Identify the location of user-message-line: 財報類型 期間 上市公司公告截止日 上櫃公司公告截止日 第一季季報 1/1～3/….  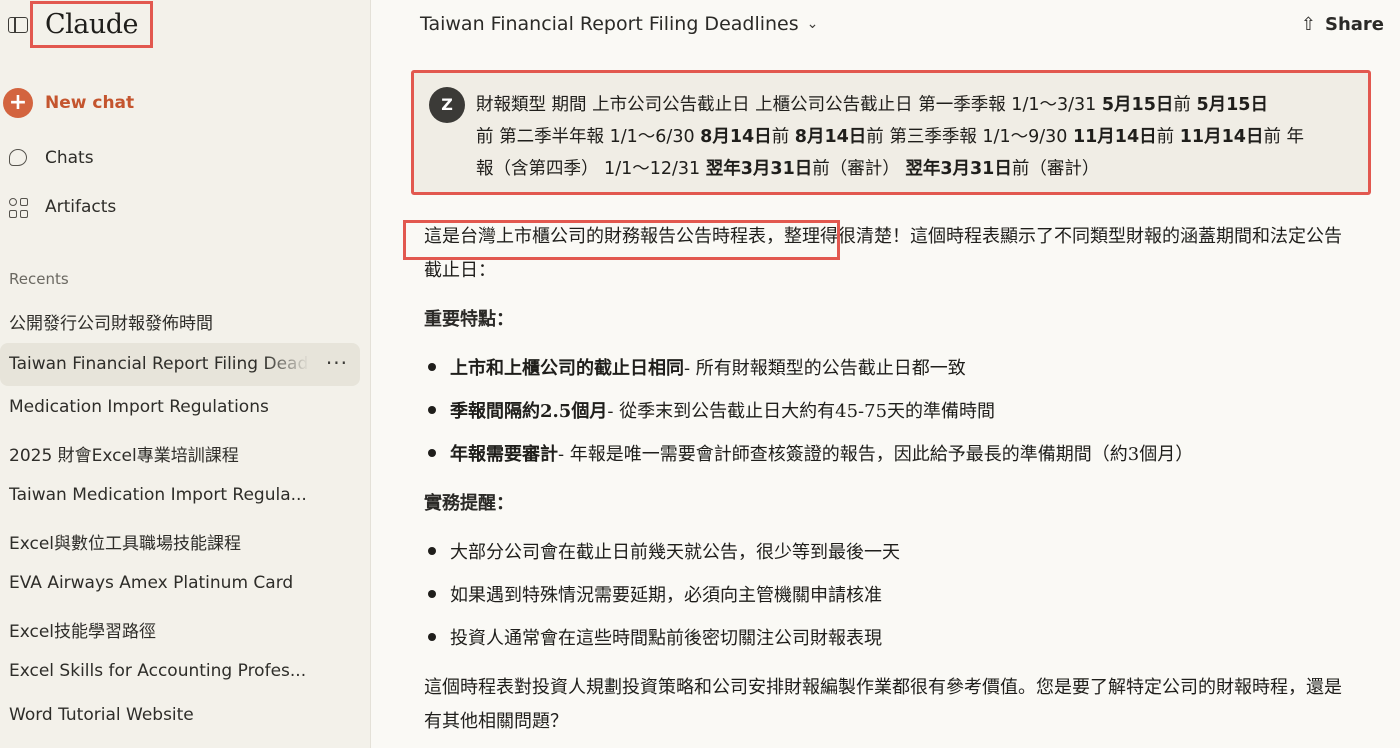
(912, 105).